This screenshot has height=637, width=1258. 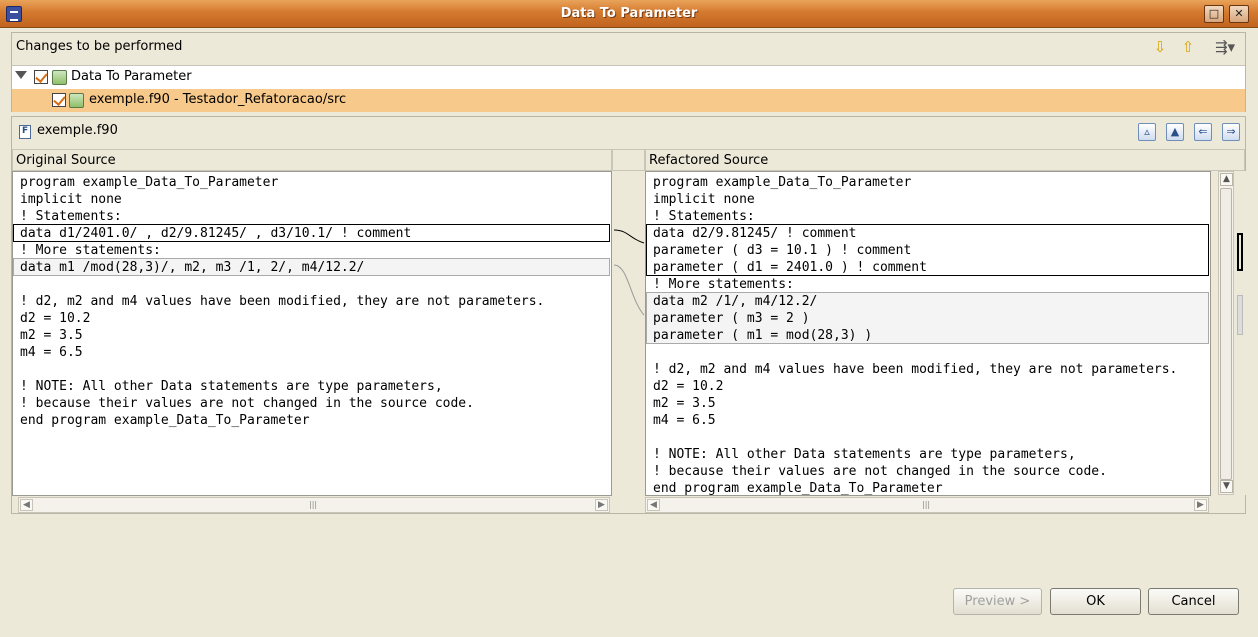 What do you see at coordinates (99, 46) in the screenshot?
I see `changes-title: Changes to be performed` at bounding box center [99, 46].